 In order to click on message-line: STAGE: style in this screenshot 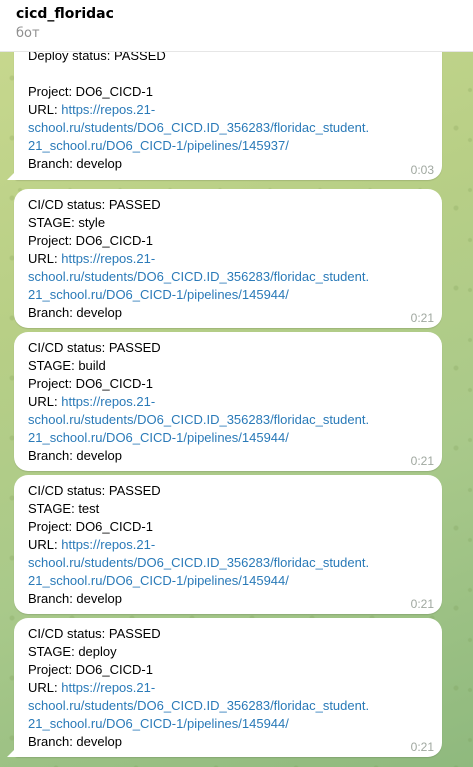, I will do `click(67, 222)`.